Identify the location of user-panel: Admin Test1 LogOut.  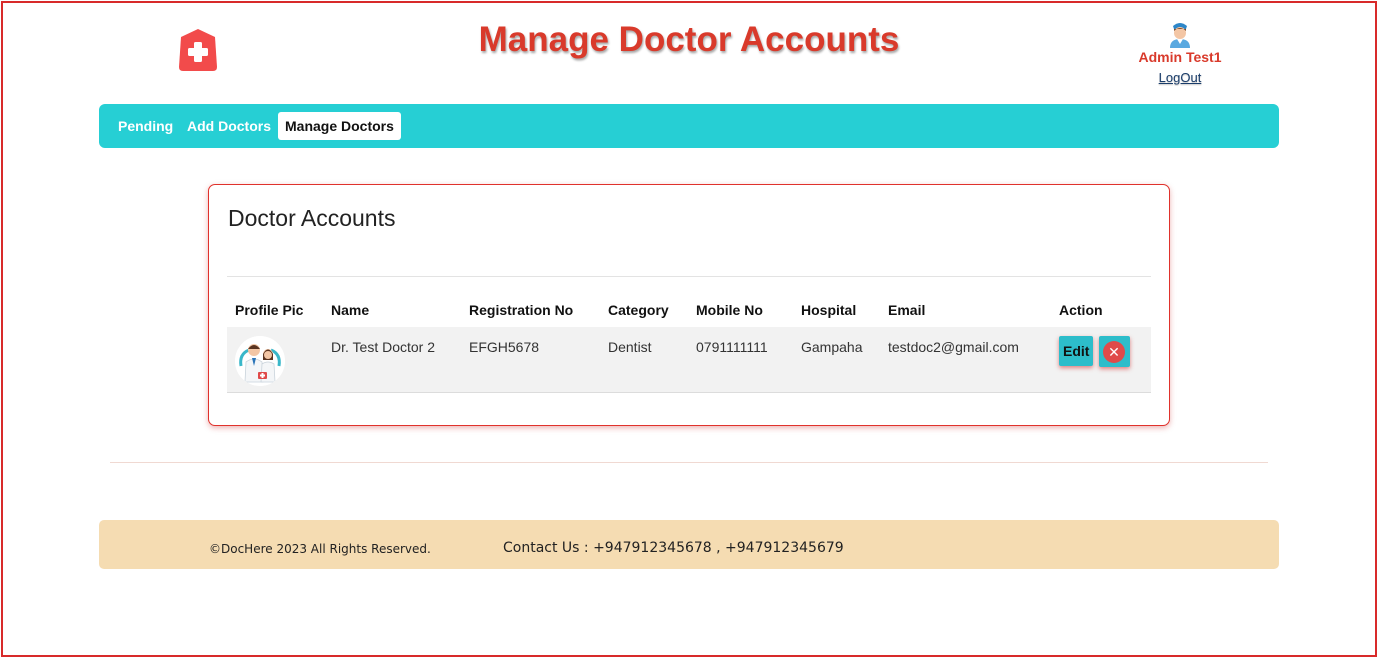
(1180, 52).